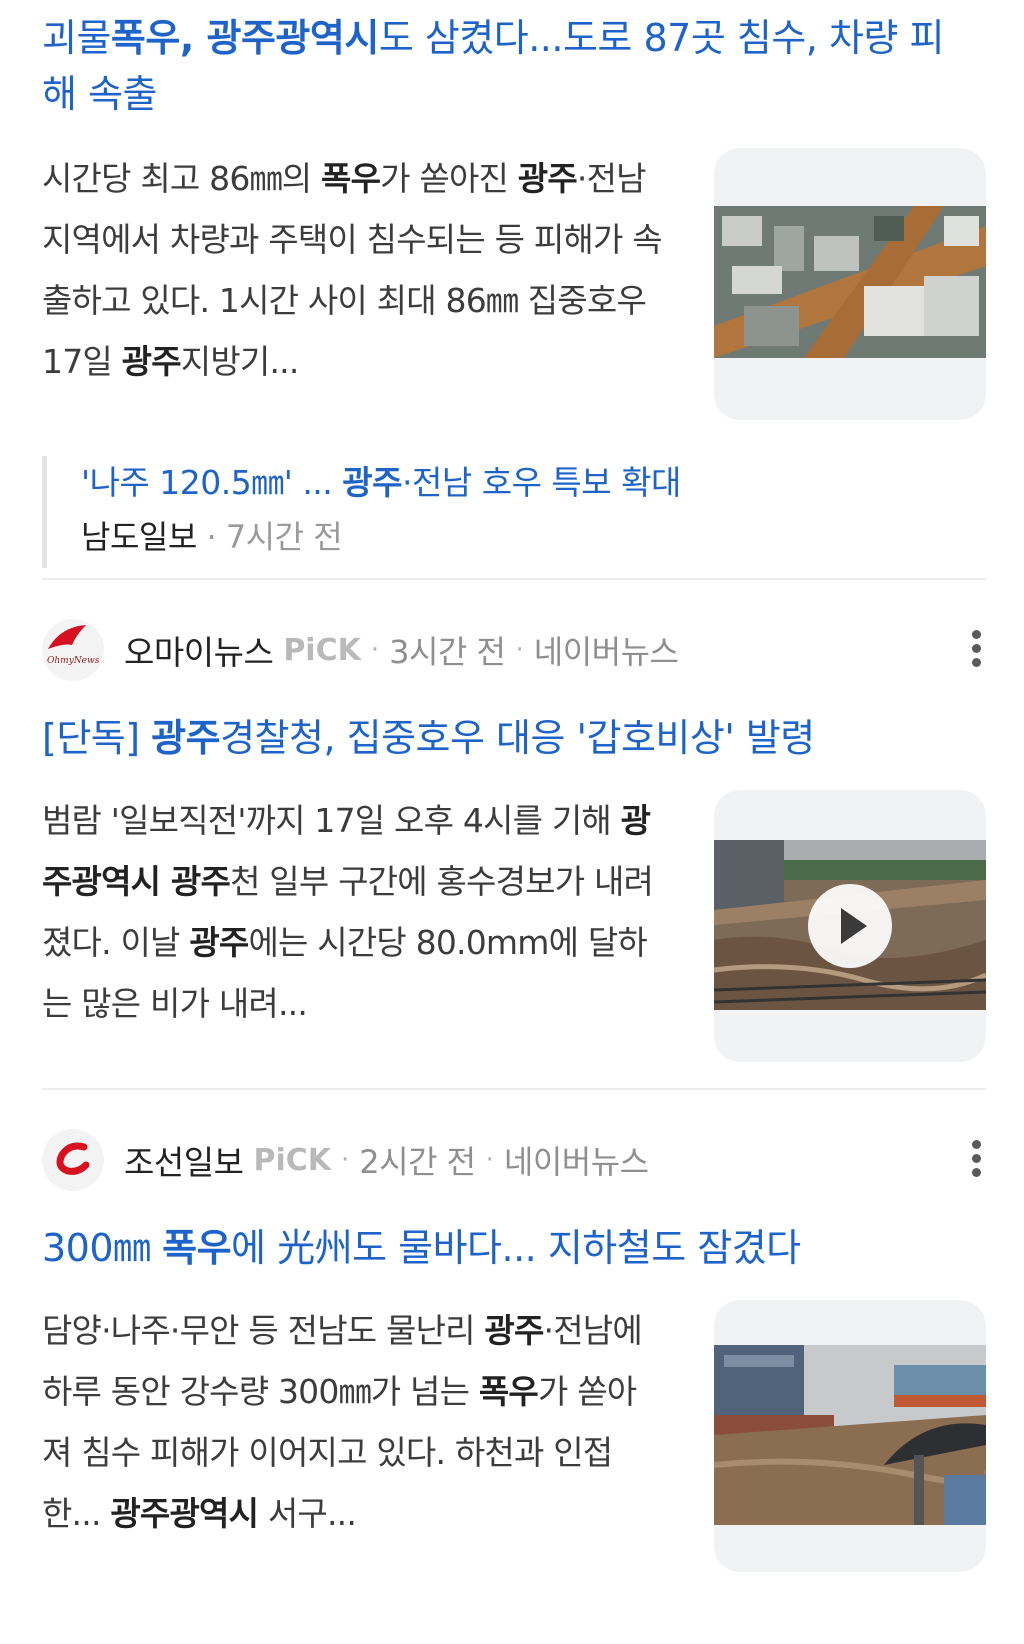 The width and height of the screenshot is (1024, 1644). What do you see at coordinates (606, 650) in the screenshot?
I see `article-2-platform: 네이버뉴스` at bounding box center [606, 650].